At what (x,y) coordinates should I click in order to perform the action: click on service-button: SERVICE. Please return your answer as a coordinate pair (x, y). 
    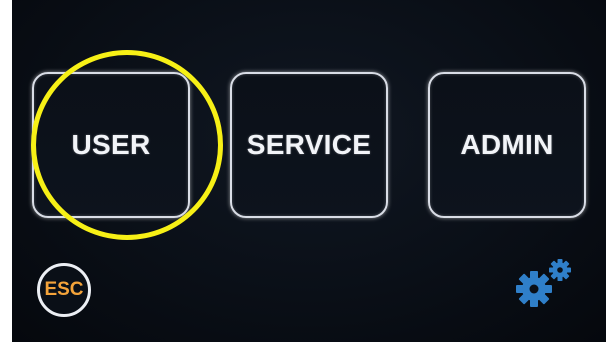
    Looking at the image, I should click on (309, 145).